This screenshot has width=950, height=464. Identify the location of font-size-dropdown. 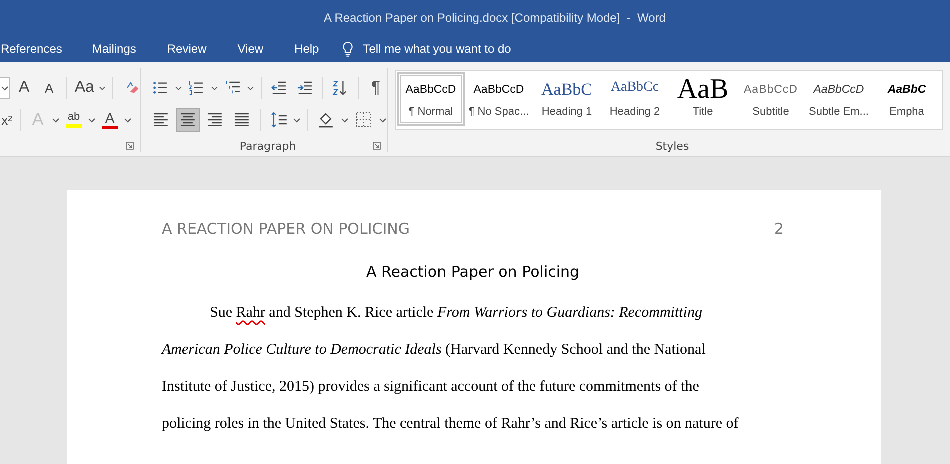
(5, 88).